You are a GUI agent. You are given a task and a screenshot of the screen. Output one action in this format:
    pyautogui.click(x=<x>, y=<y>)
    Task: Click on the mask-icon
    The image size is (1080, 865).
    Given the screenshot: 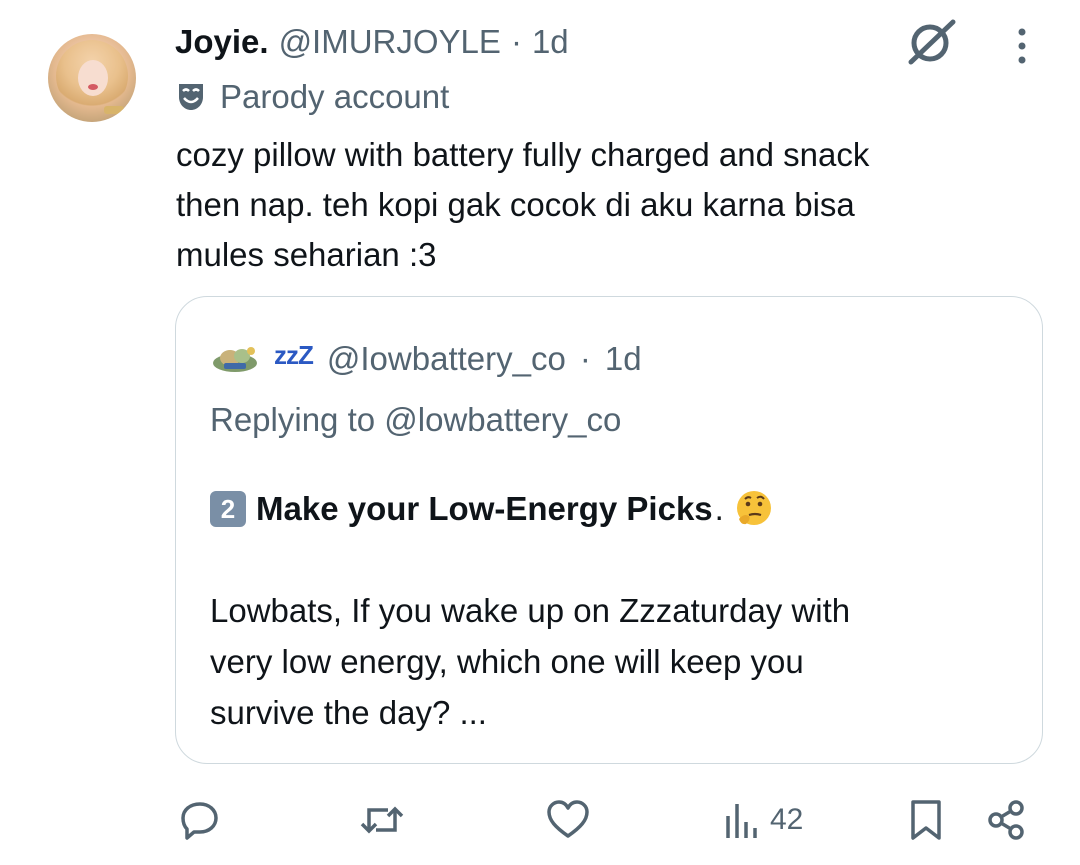 What is the action you would take?
    pyautogui.click(x=191, y=97)
    